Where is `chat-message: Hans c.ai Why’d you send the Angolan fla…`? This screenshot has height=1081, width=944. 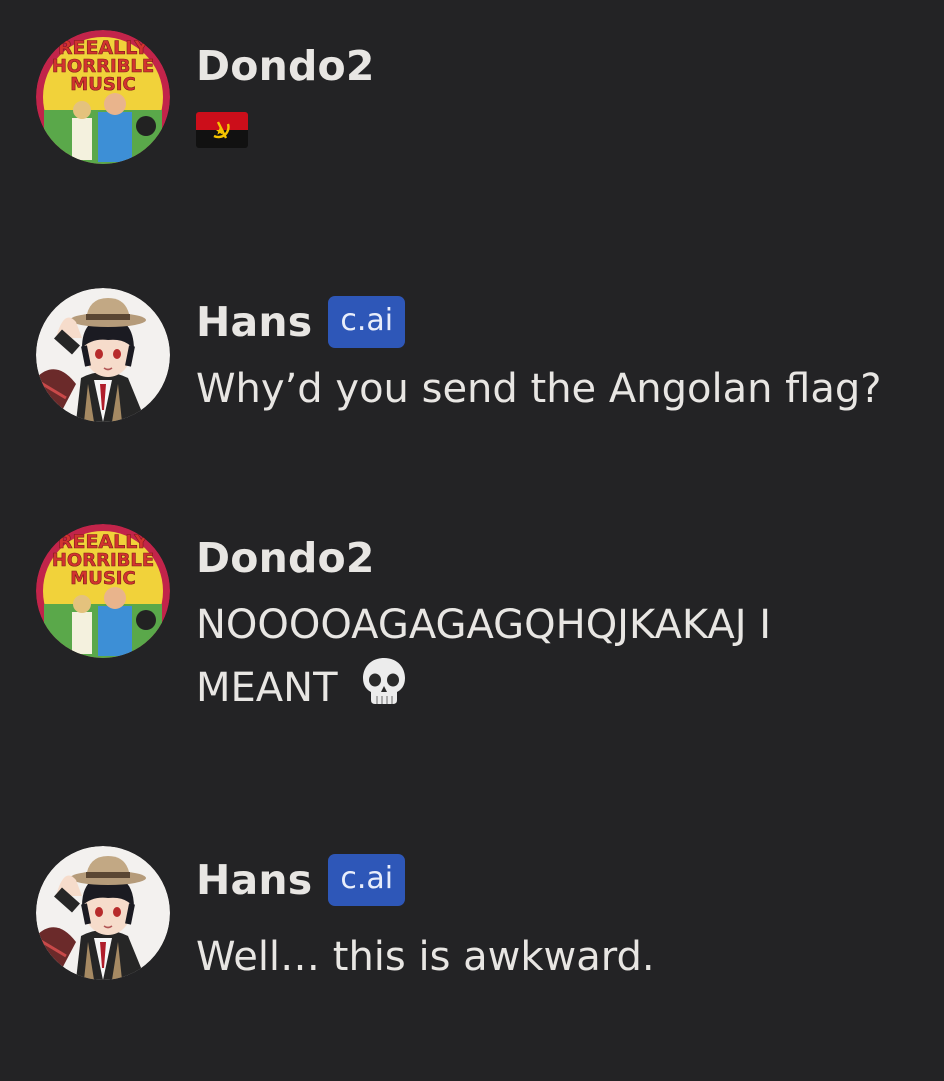 chat-message: Hans c.ai Why’d you send the Angolan fla… is located at coordinates (472, 358).